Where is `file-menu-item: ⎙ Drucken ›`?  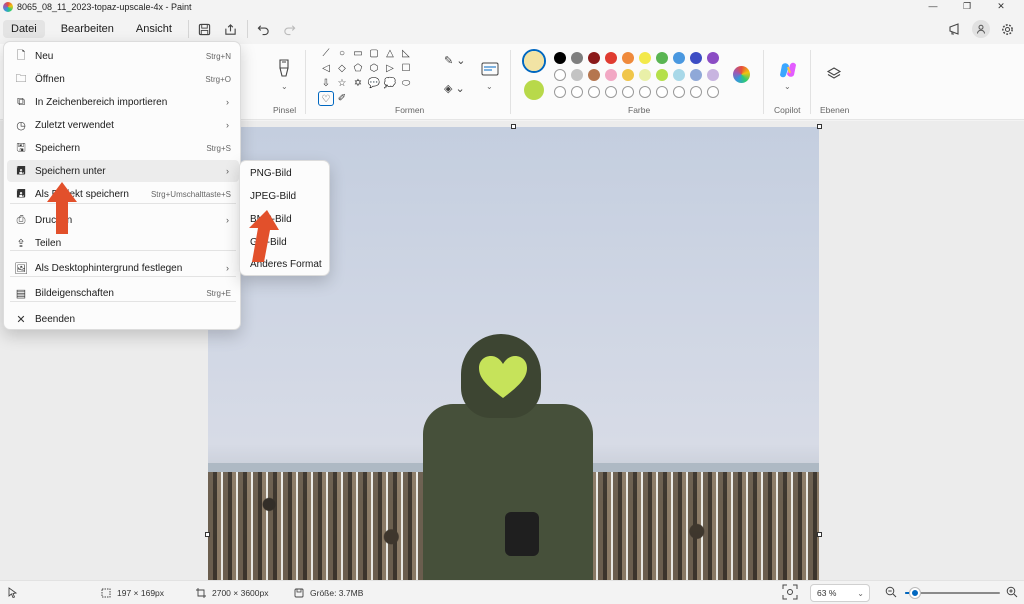 file-menu-item: ⎙ Drucken › is located at coordinates (123, 220).